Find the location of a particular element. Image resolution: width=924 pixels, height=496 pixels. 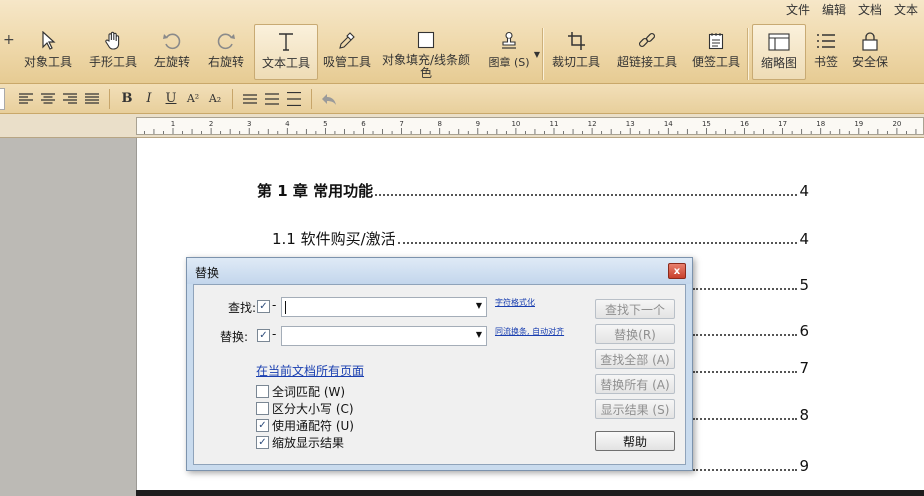

rotate-right-button: 右旋转 is located at coordinates (226, 52).